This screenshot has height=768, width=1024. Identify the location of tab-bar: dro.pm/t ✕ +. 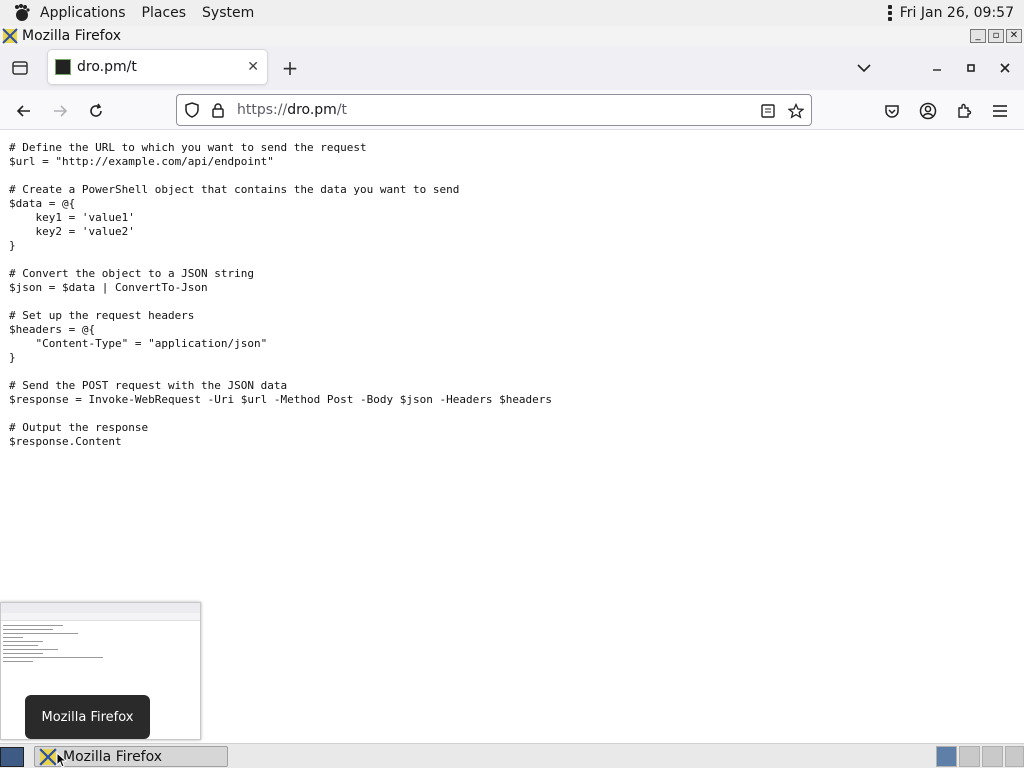
(512, 68).